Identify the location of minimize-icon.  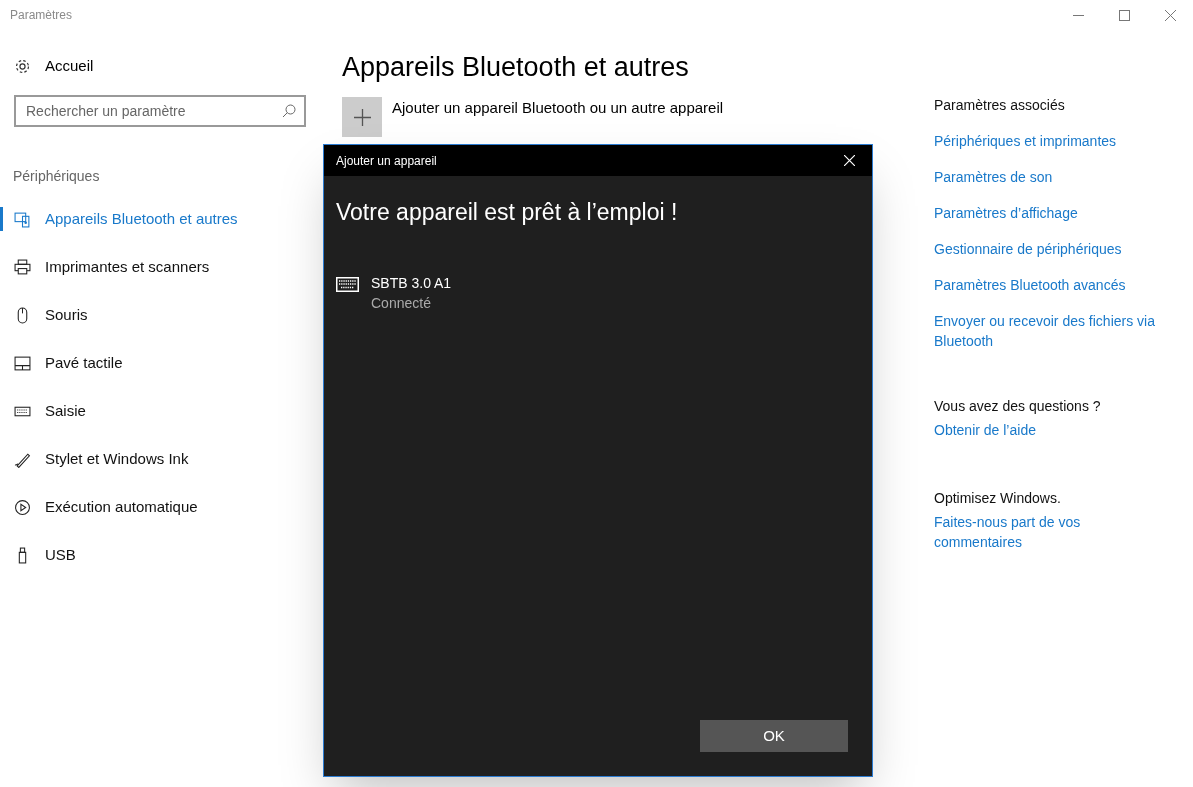
(1078, 15).